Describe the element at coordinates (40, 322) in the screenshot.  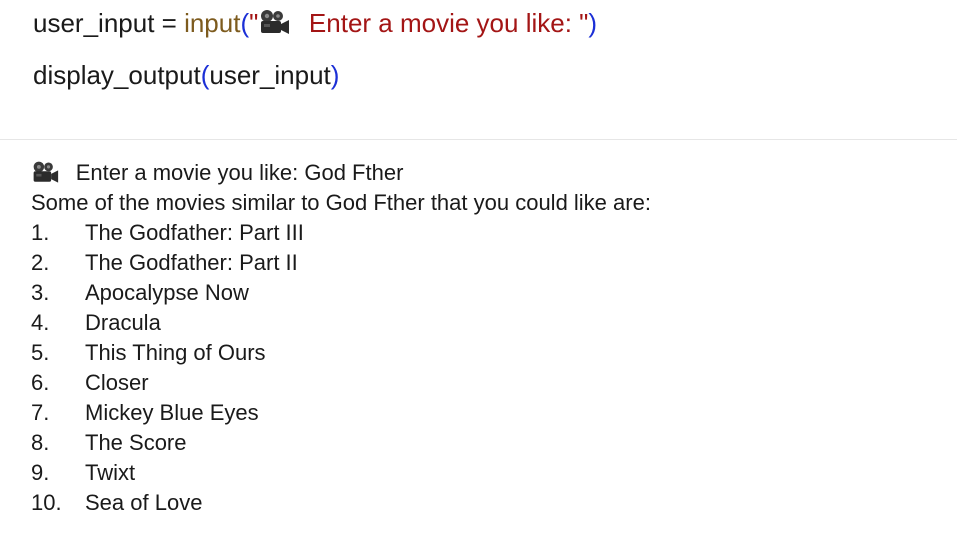
I see `list-item-number: 4.` at that location.